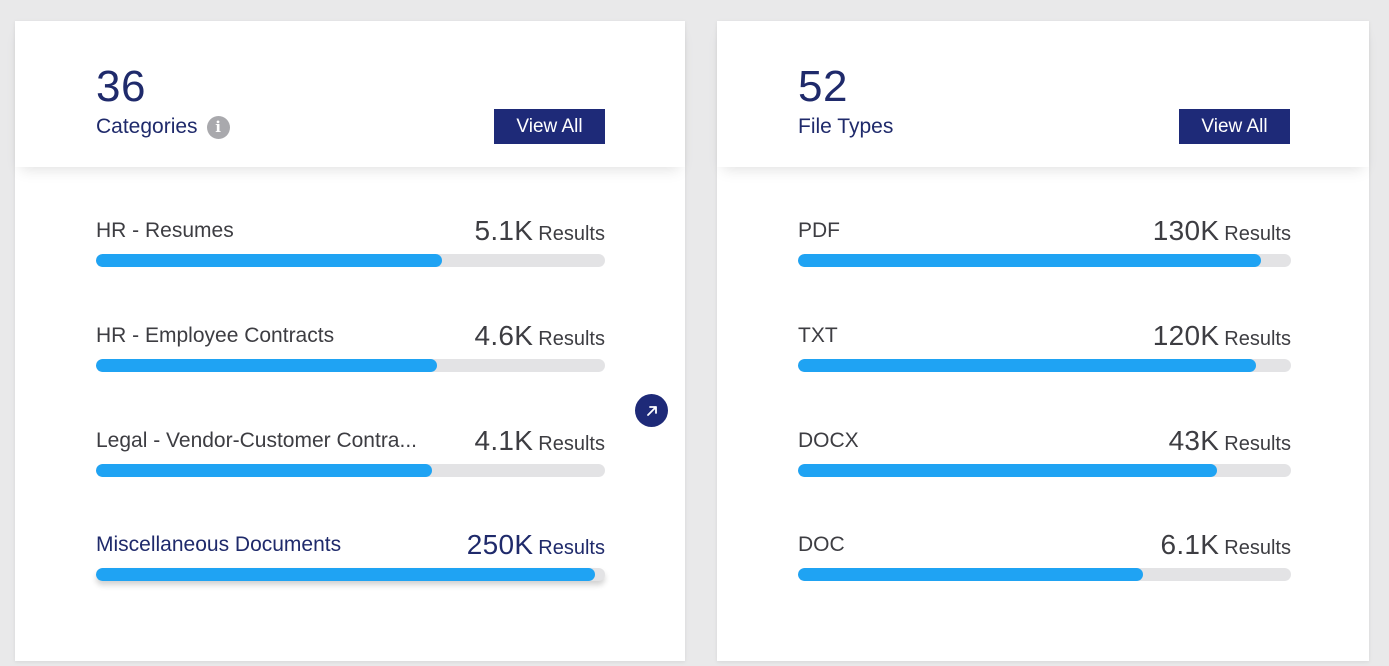 The width and height of the screenshot is (1389, 666). I want to click on file-types-title: File Types, so click(845, 127).